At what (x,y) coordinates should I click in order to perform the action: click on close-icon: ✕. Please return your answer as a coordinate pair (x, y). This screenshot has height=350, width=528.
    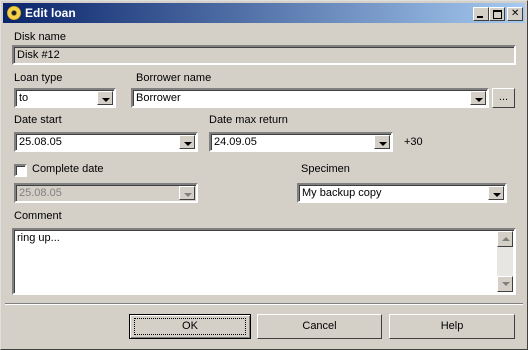
    Looking at the image, I should click on (515, 13).